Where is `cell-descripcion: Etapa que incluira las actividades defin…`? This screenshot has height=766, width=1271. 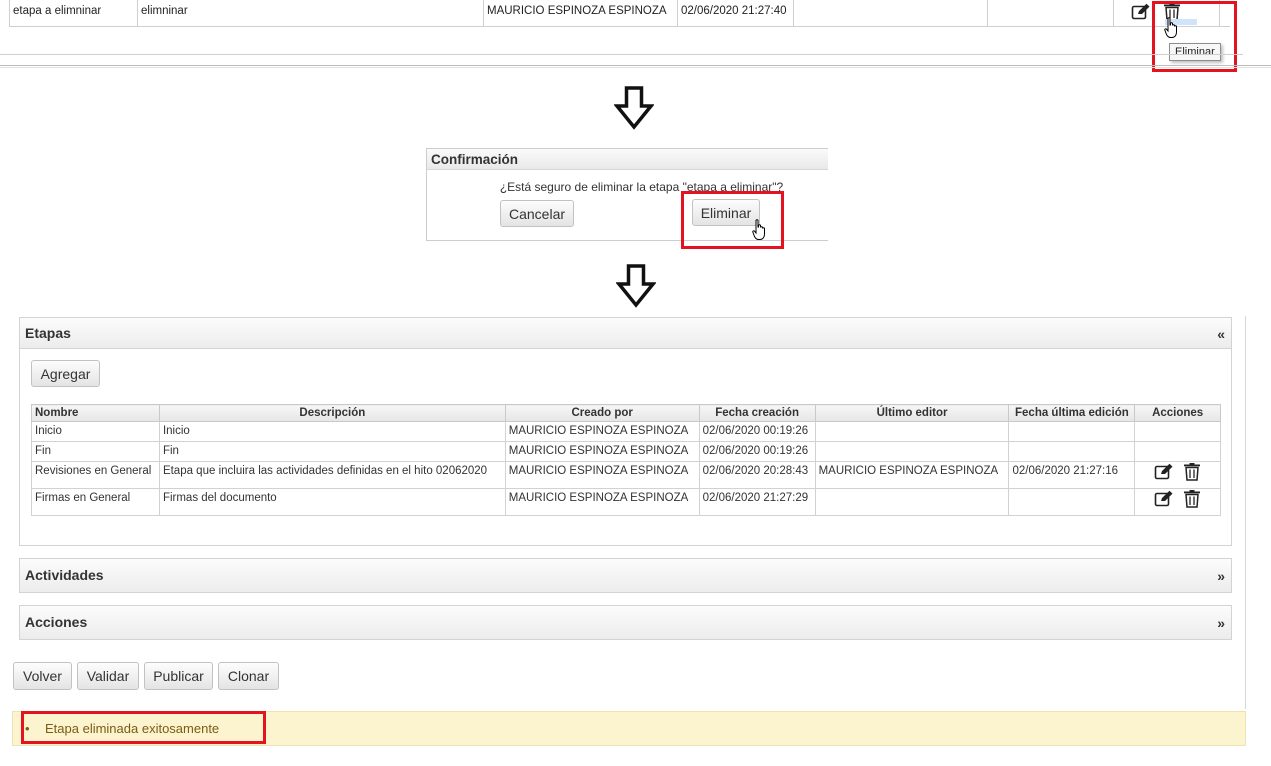 cell-descripcion: Etapa que incluira las actividades defin… is located at coordinates (332, 475).